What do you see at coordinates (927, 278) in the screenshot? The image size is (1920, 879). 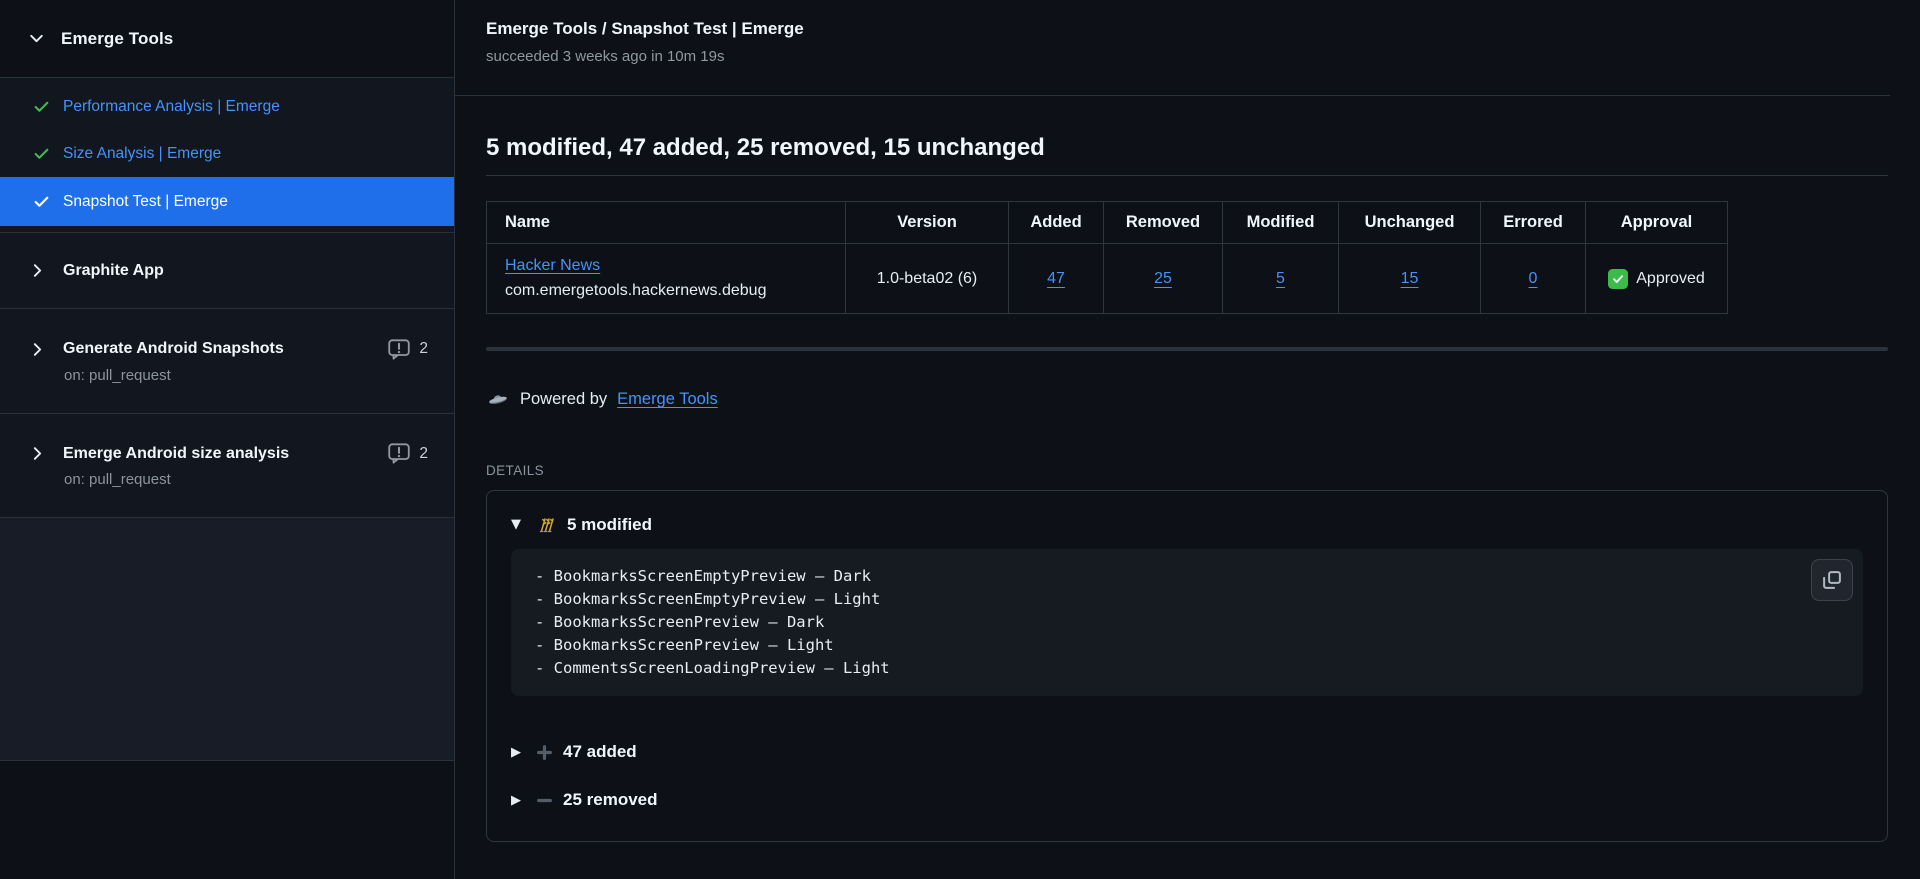 I see `version-cell: 1.0-beta02 (6)` at bounding box center [927, 278].